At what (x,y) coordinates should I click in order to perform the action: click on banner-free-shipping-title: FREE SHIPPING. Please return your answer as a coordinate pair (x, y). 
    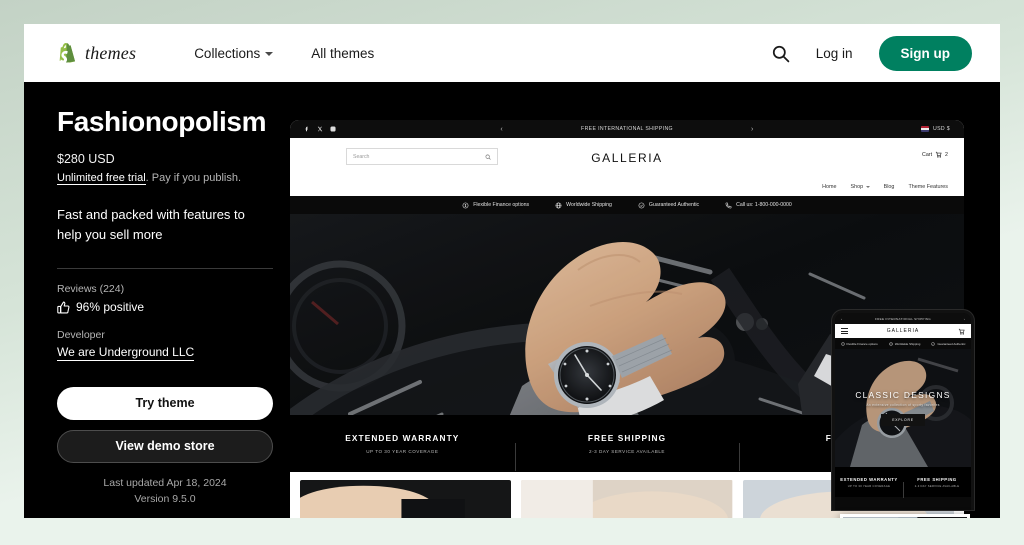
    Looking at the image, I should click on (627, 438).